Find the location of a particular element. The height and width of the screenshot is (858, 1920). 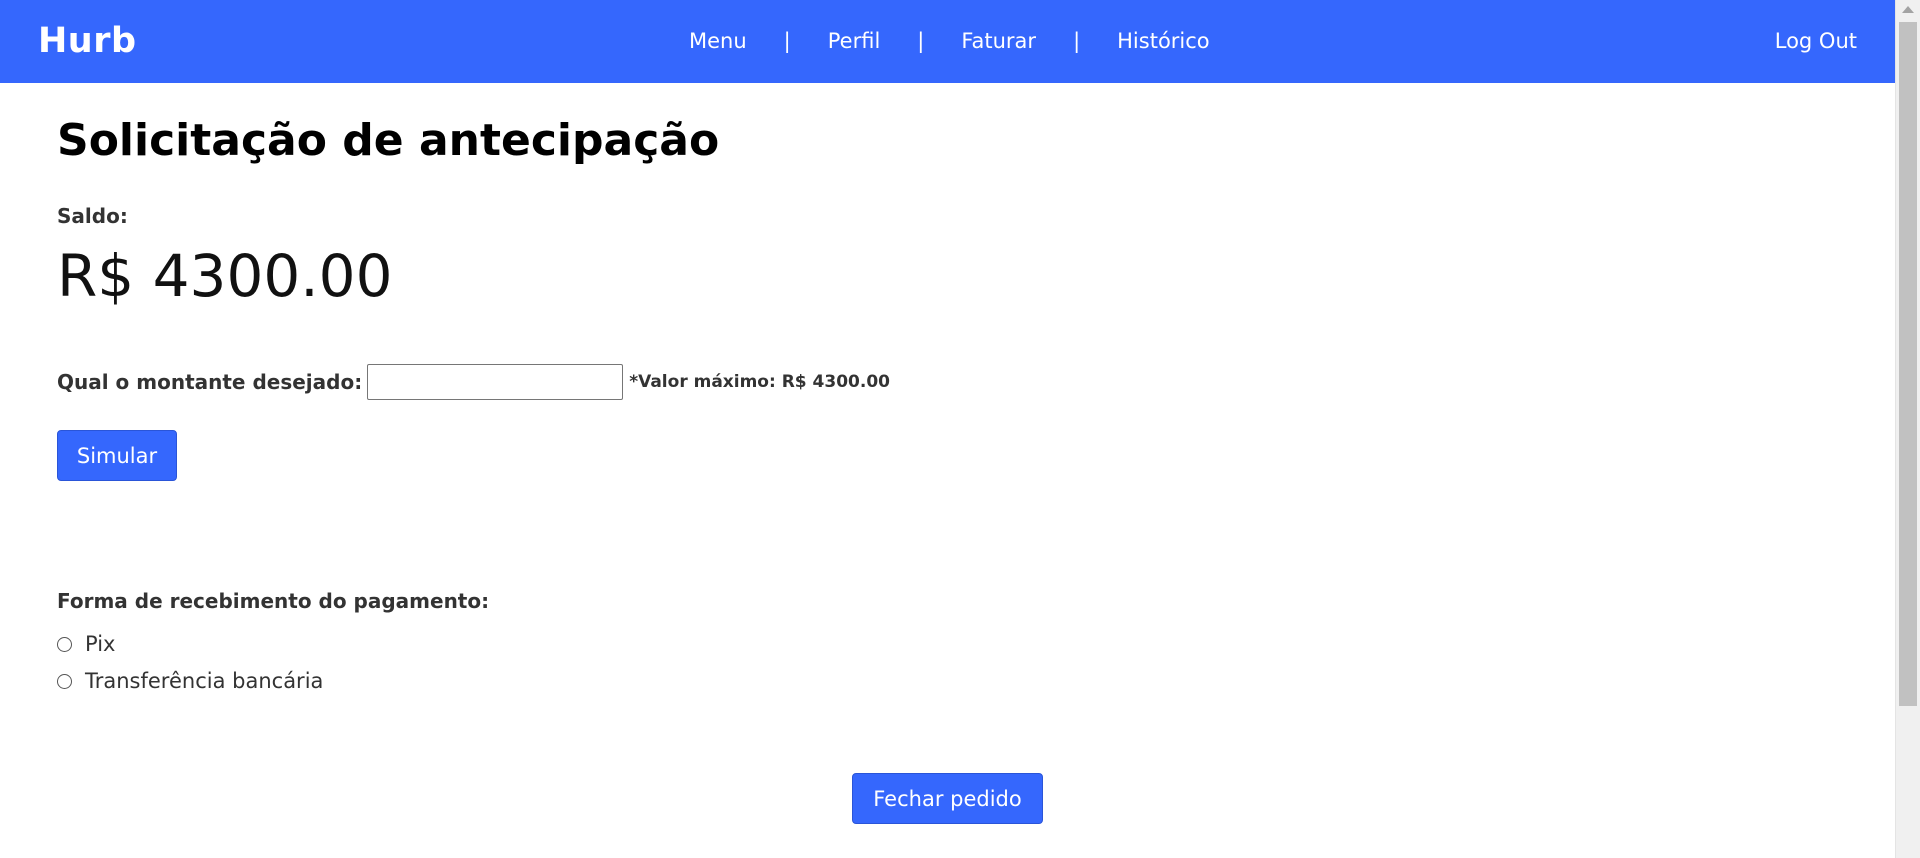

scroll-up-arrow-icon is located at coordinates (1908, 9).